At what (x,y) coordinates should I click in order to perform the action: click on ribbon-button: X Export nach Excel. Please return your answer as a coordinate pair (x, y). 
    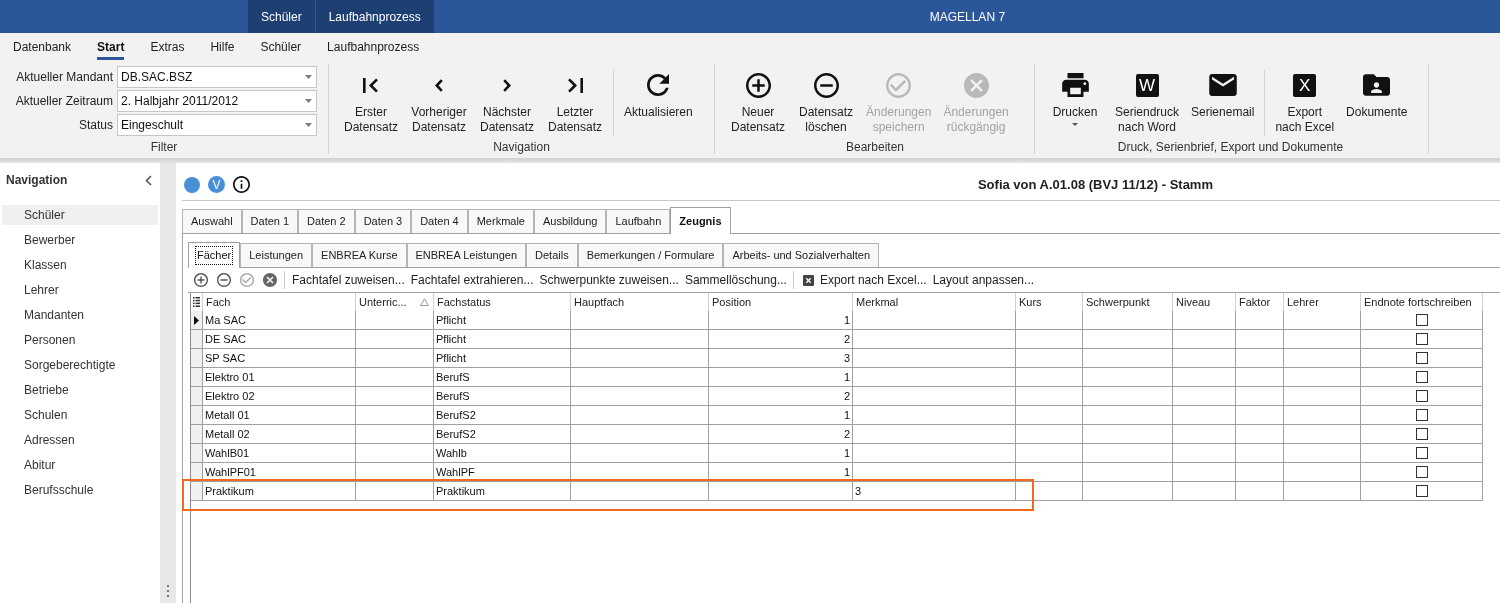
    Looking at the image, I should click on (1305, 103).